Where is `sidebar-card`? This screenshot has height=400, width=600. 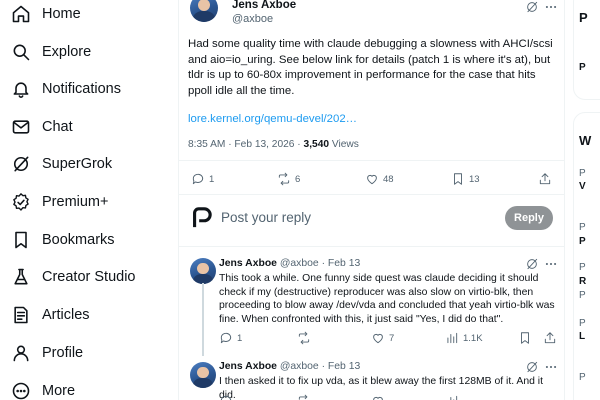
sidebar-card is located at coordinates (586, 256).